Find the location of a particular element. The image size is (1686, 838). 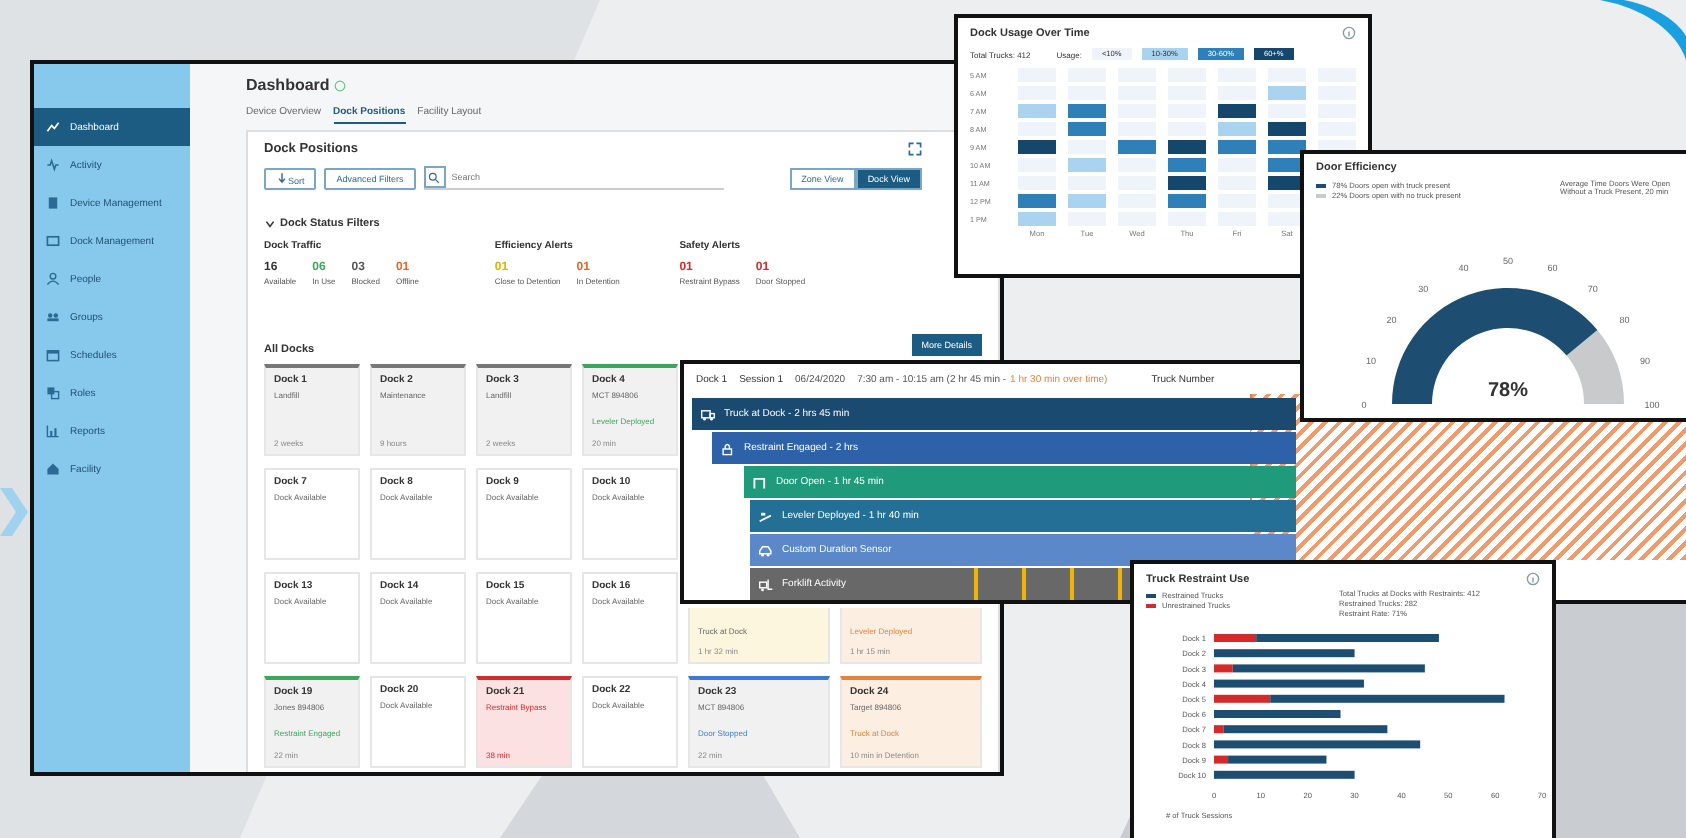

arrow-down-icon is located at coordinates (282, 177).